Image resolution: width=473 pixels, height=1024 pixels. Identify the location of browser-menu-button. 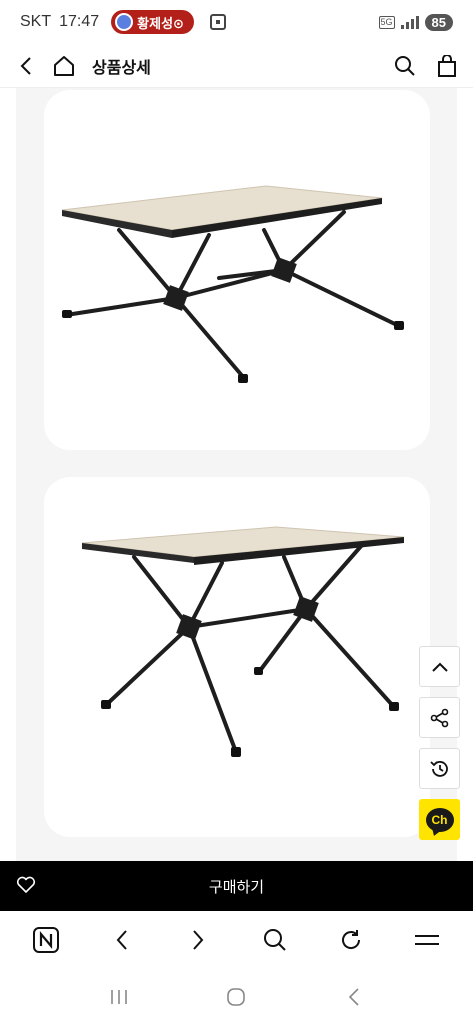
(427, 940).